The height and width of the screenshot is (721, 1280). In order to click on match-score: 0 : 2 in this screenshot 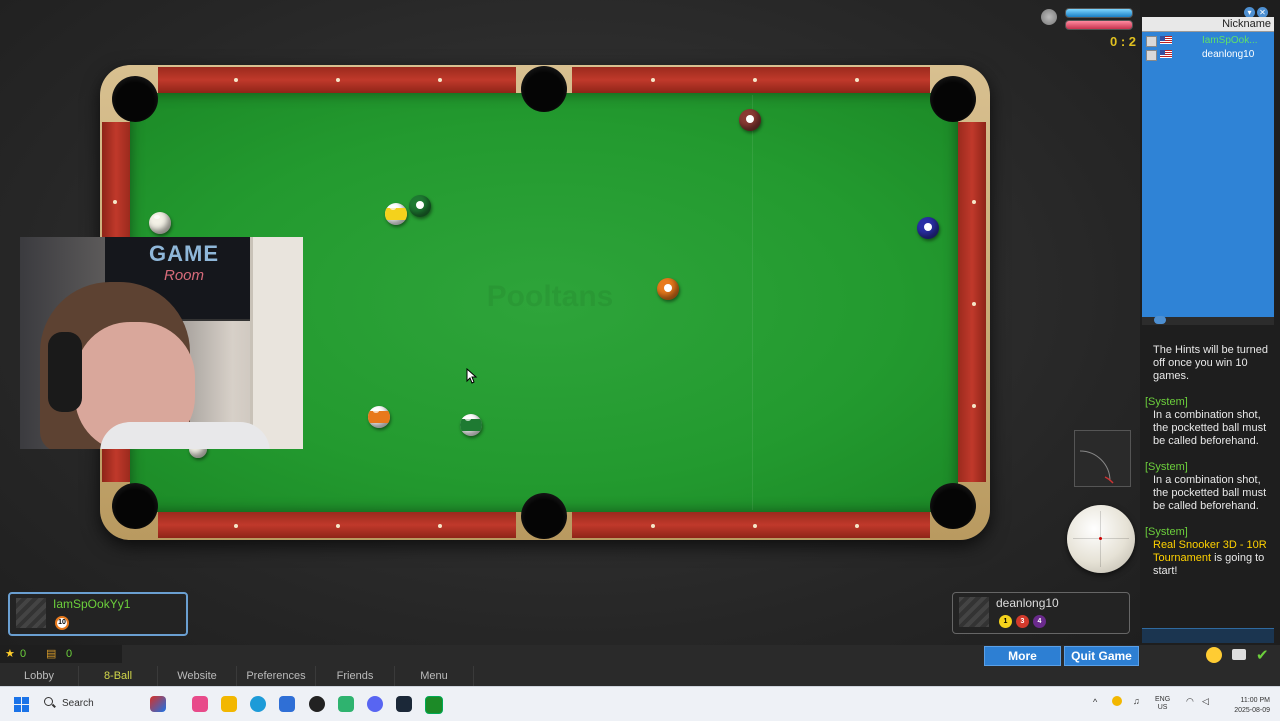, I will do `click(1122, 41)`.